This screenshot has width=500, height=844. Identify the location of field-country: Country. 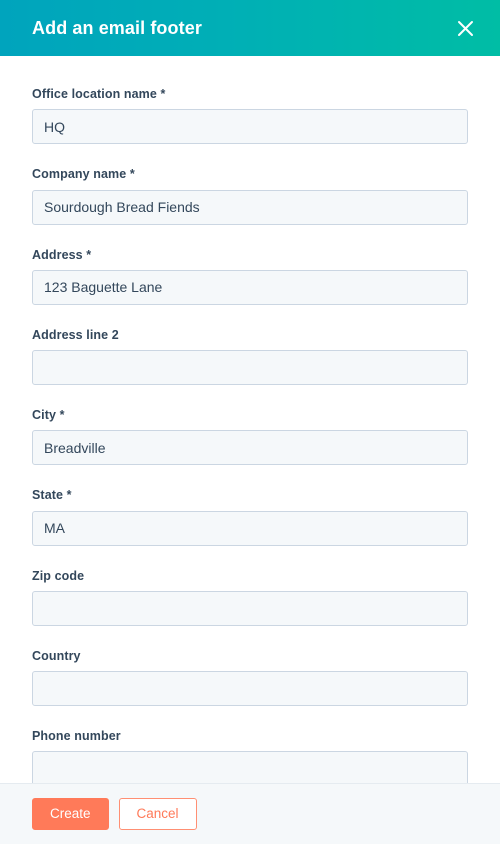
(250, 677).